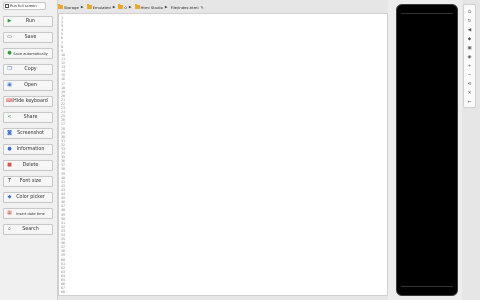  I want to click on copy-button: ❐ Copy, so click(28, 69).